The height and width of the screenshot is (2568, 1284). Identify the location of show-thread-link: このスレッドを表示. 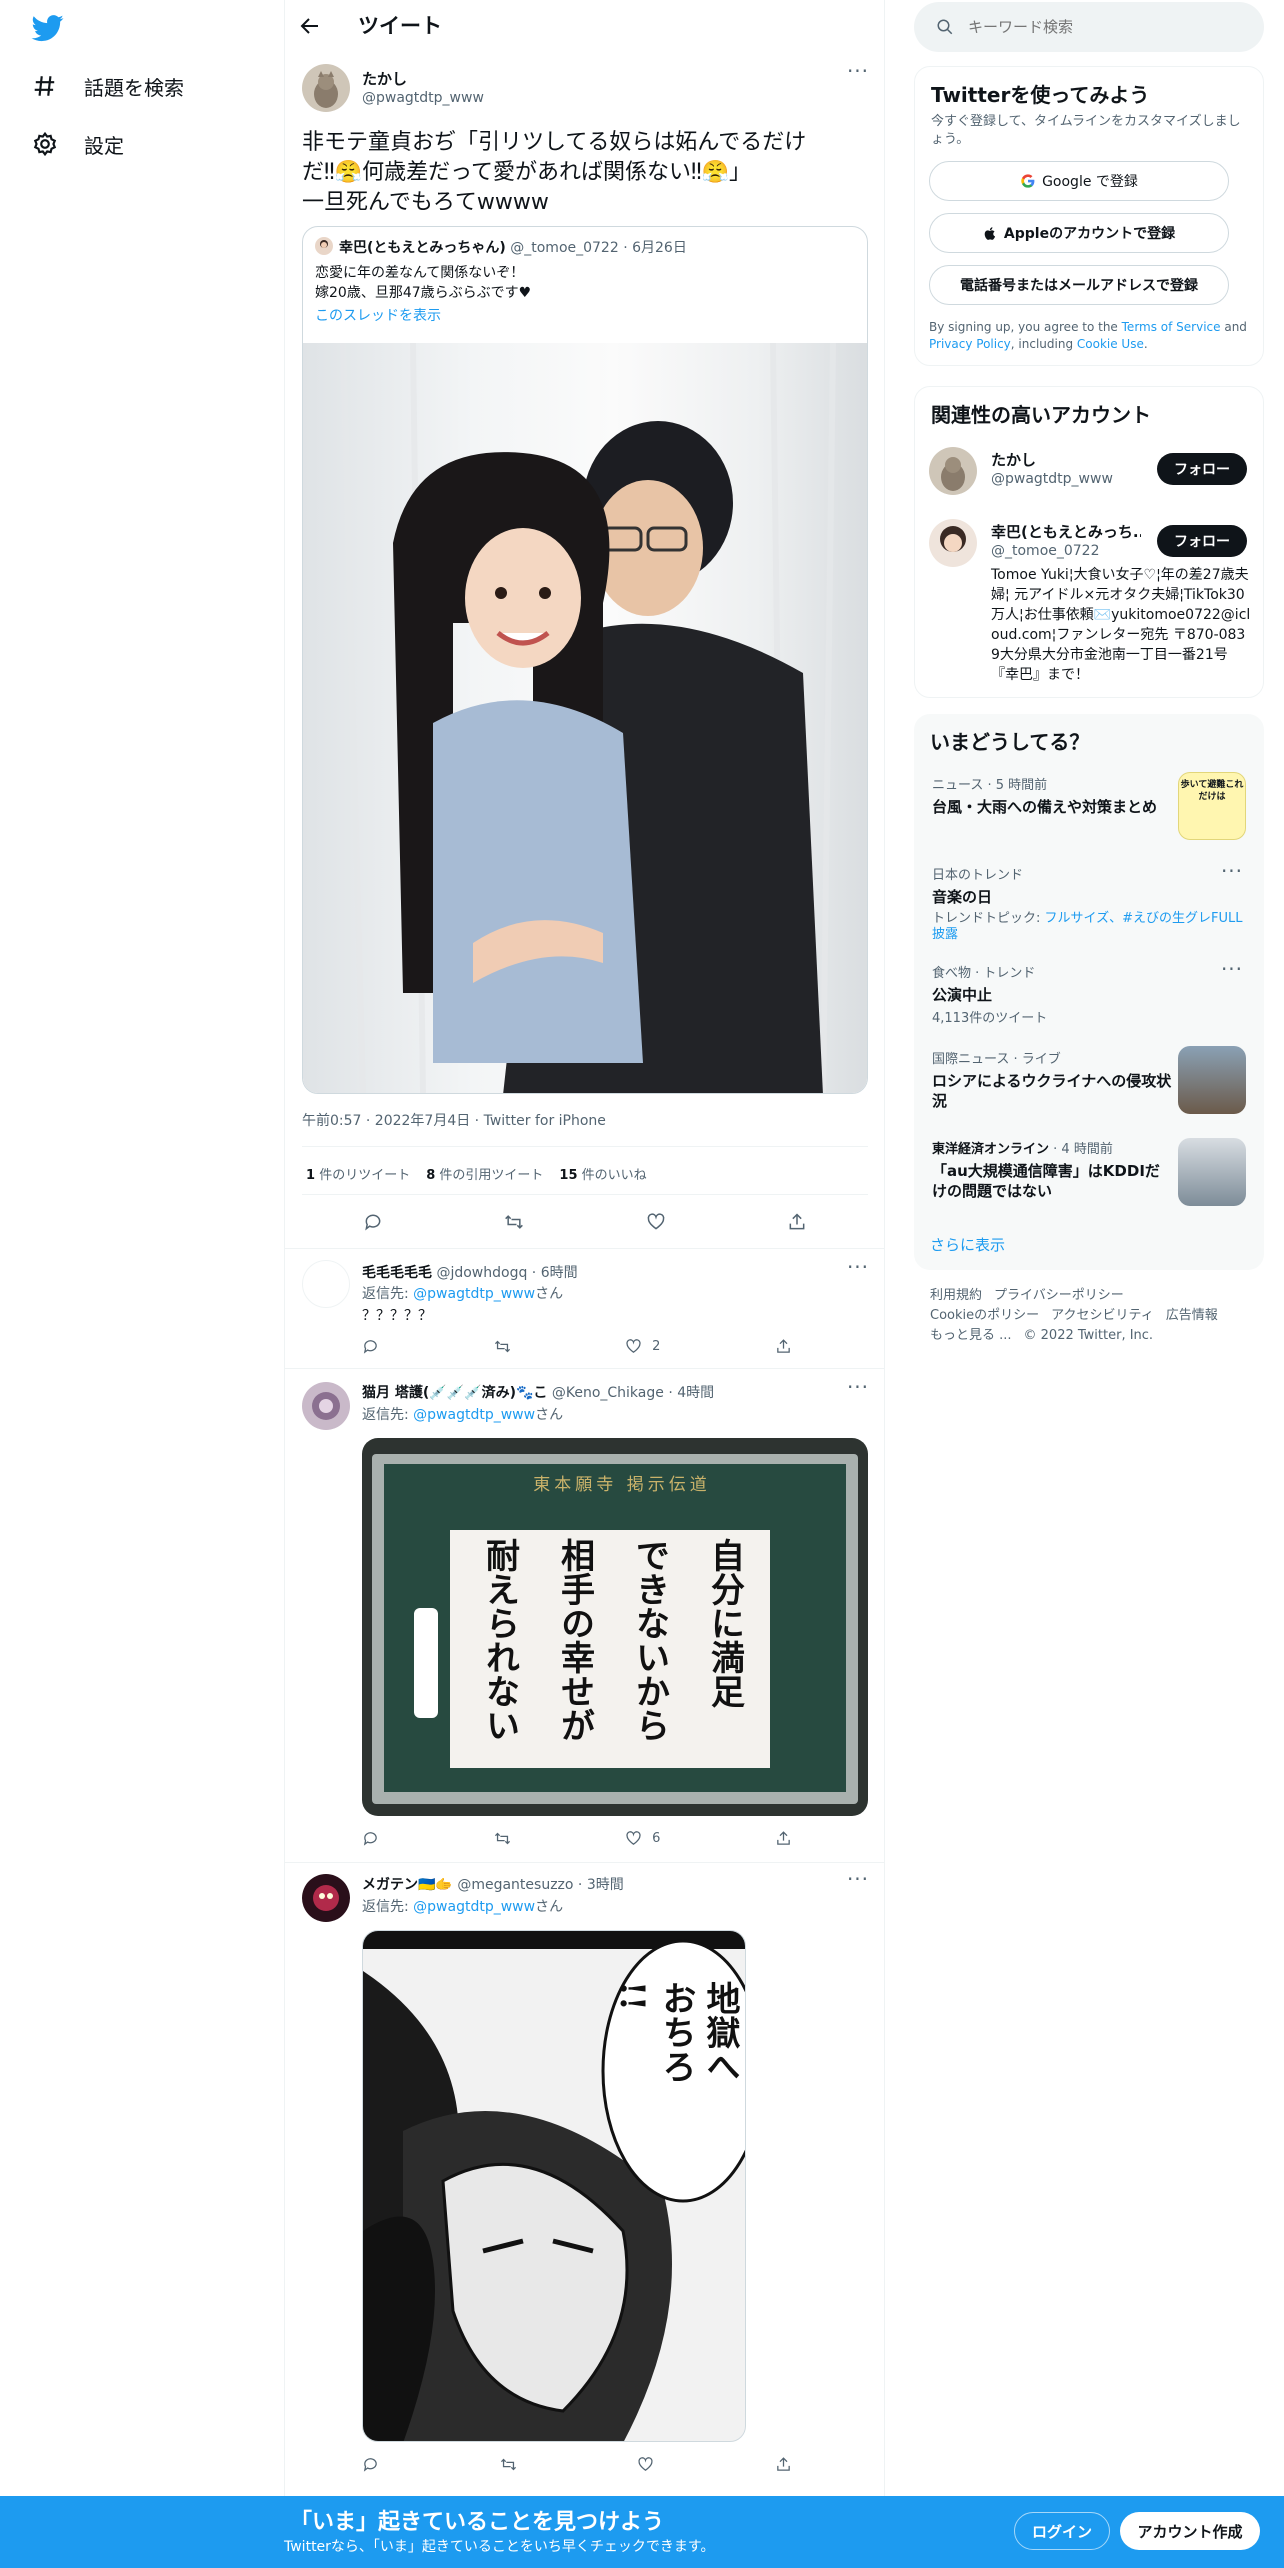
(378, 315).